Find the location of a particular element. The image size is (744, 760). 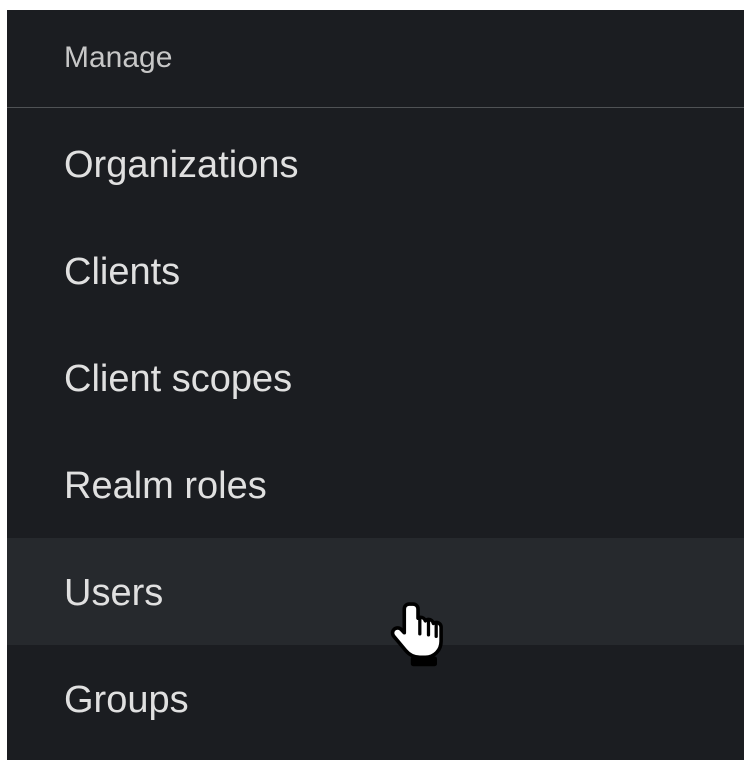

sidebar-item-organizations: Organizations is located at coordinates (375, 163).